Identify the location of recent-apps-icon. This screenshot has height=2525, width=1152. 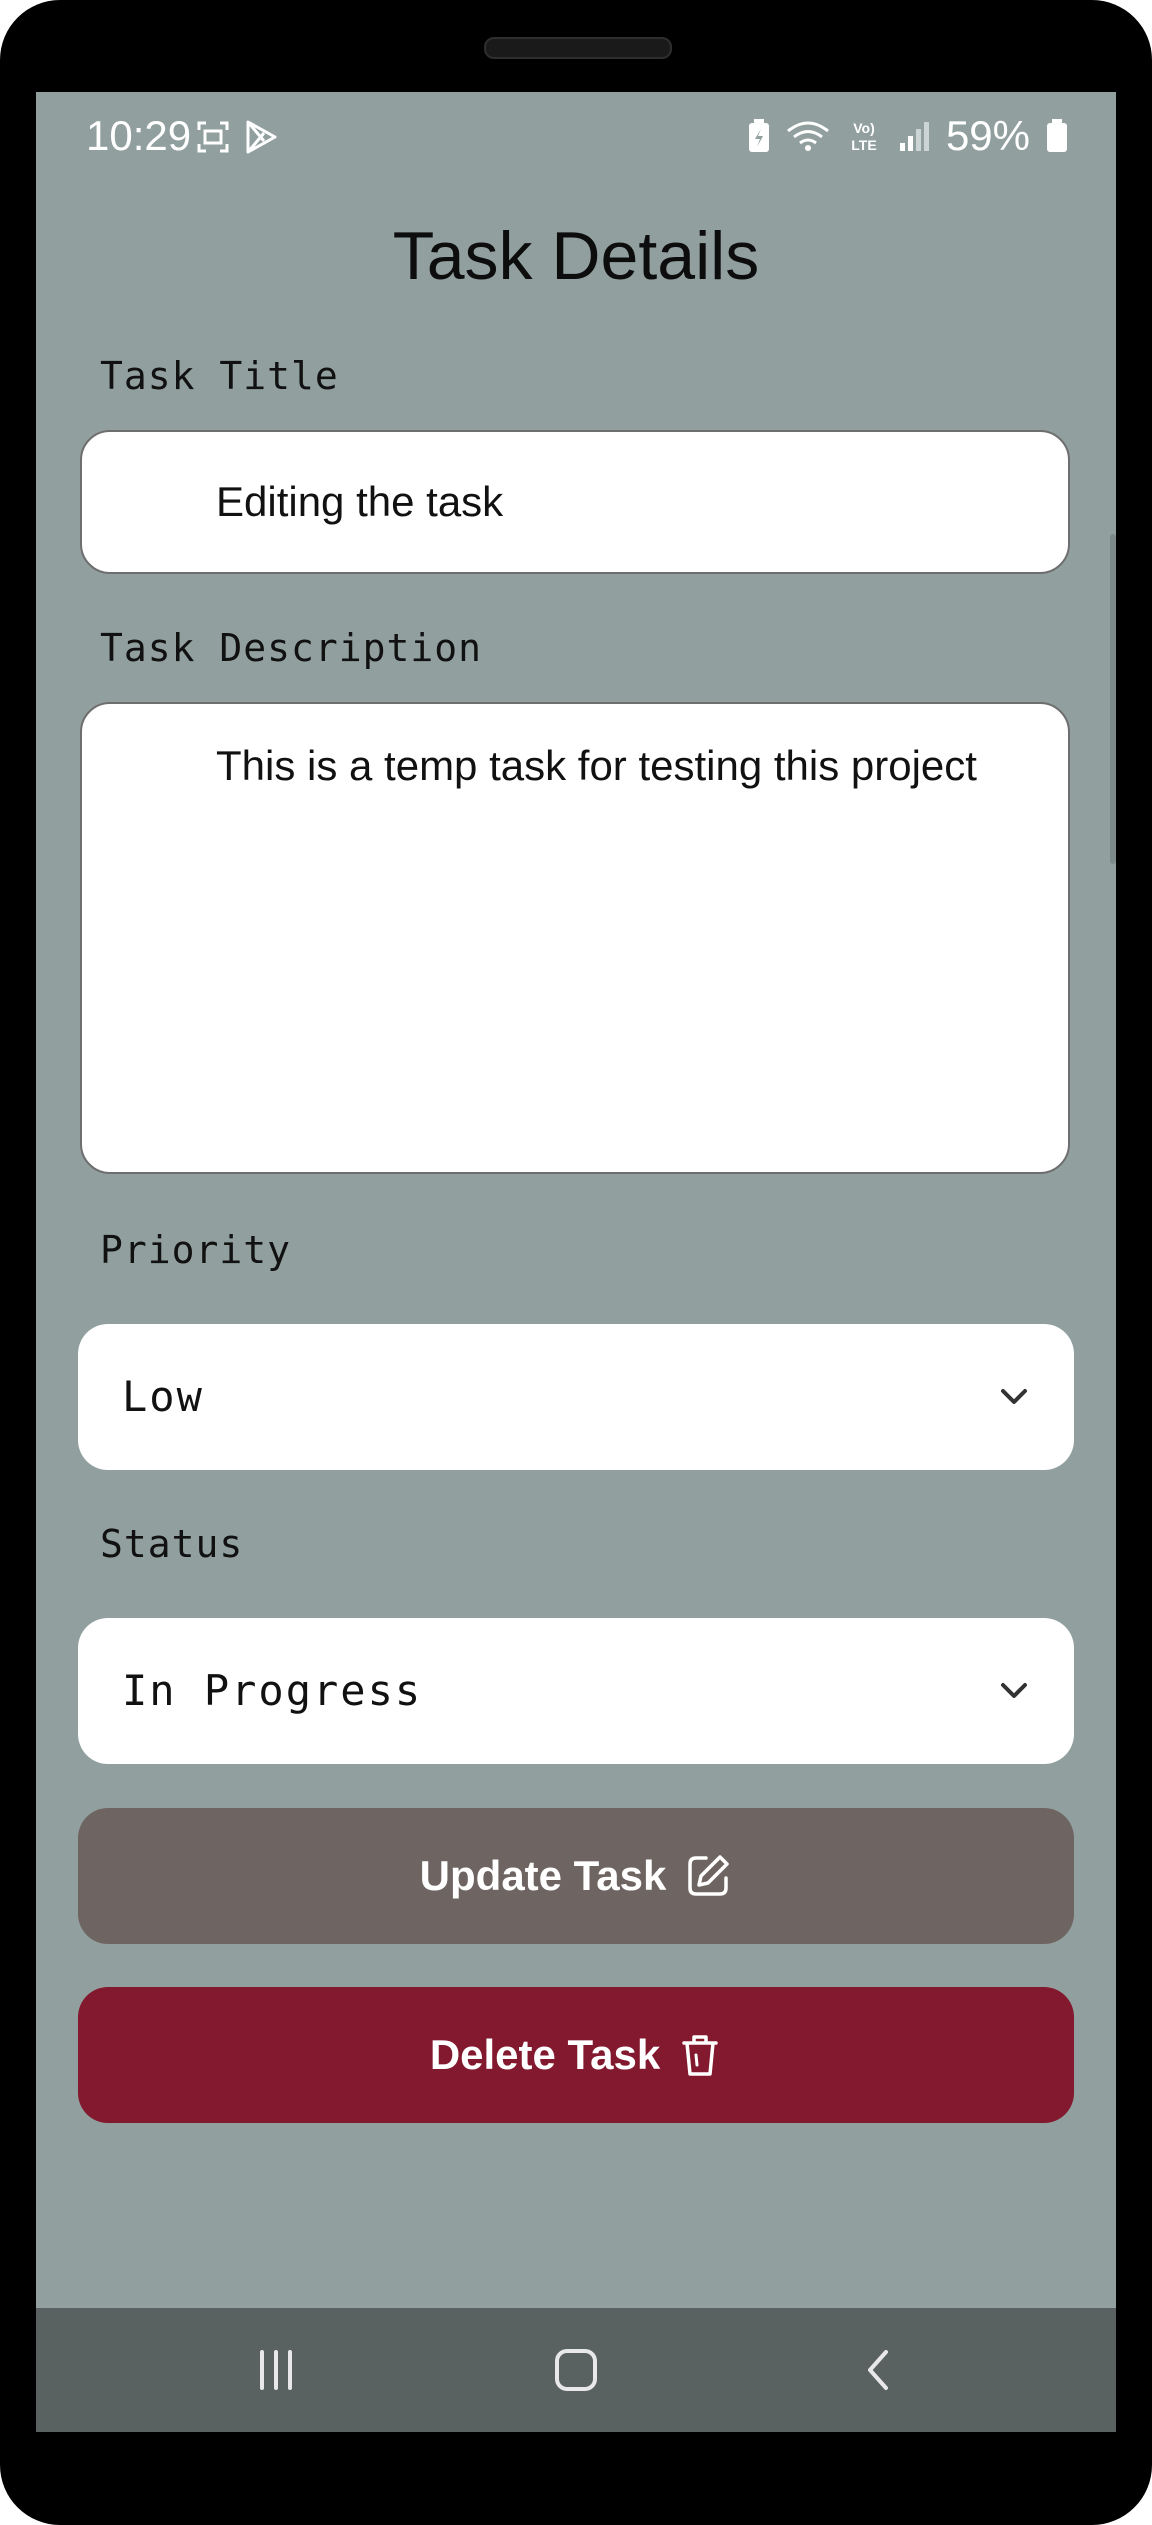
(276, 2370).